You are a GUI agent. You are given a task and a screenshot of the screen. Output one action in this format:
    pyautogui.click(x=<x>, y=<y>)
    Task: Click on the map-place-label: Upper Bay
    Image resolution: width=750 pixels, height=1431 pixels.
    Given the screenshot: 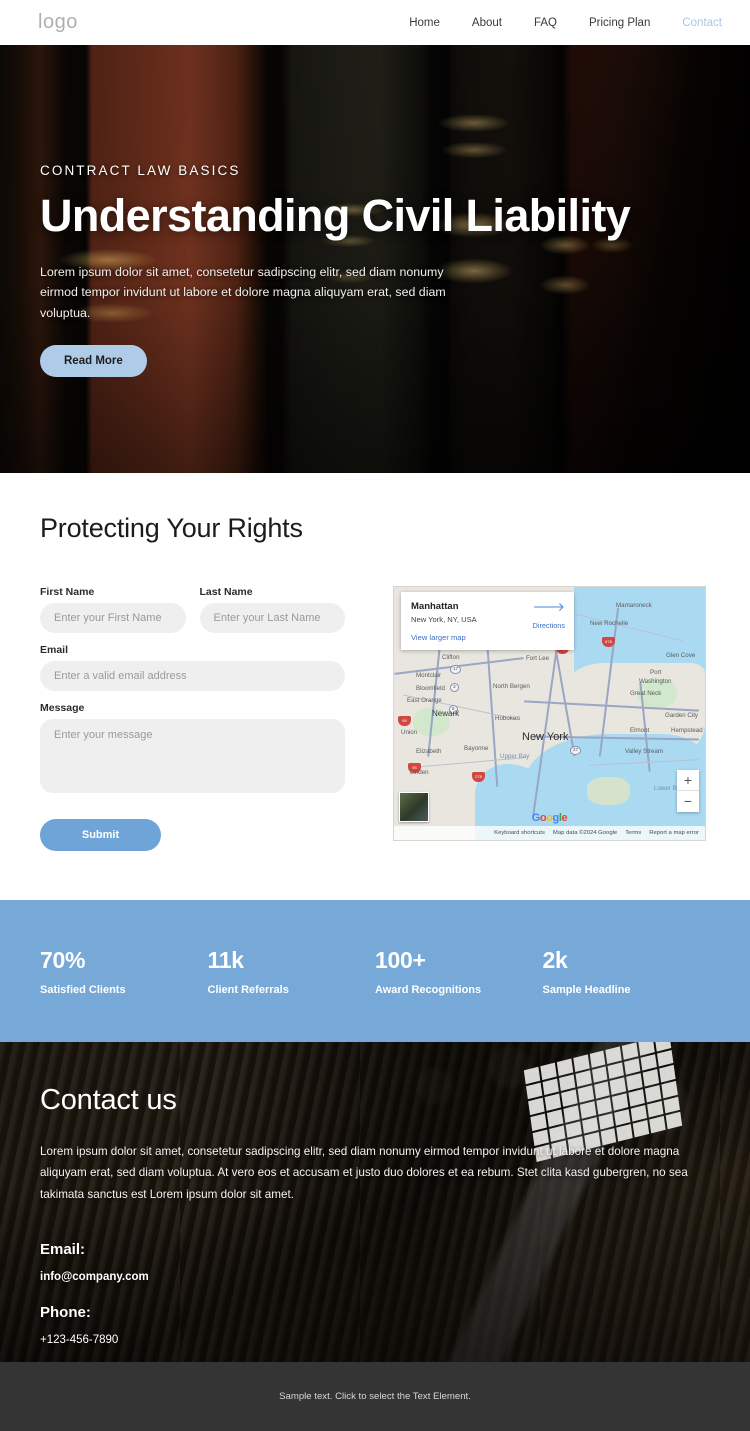 What is the action you would take?
    pyautogui.click(x=515, y=756)
    